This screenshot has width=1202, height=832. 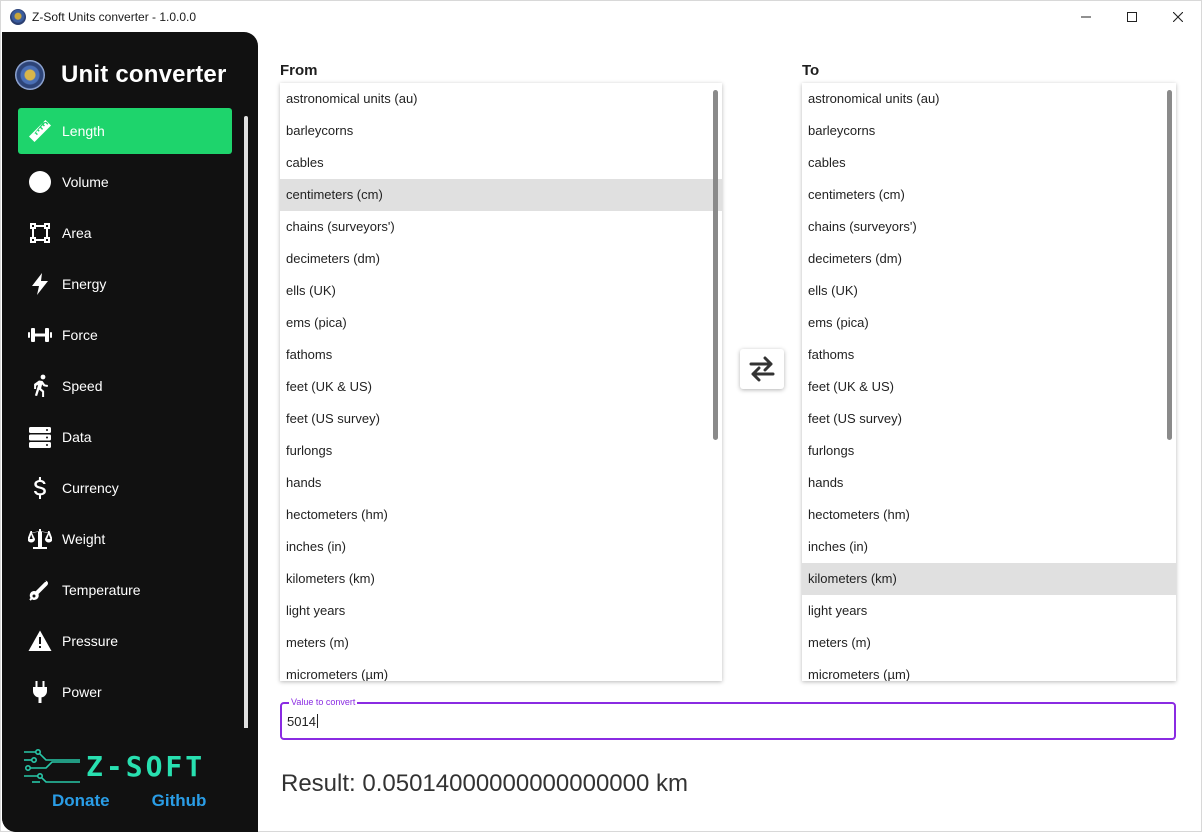 What do you see at coordinates (40, 692) in the screenshot?
I see `plug-icon` at bounding box center [40, 692].